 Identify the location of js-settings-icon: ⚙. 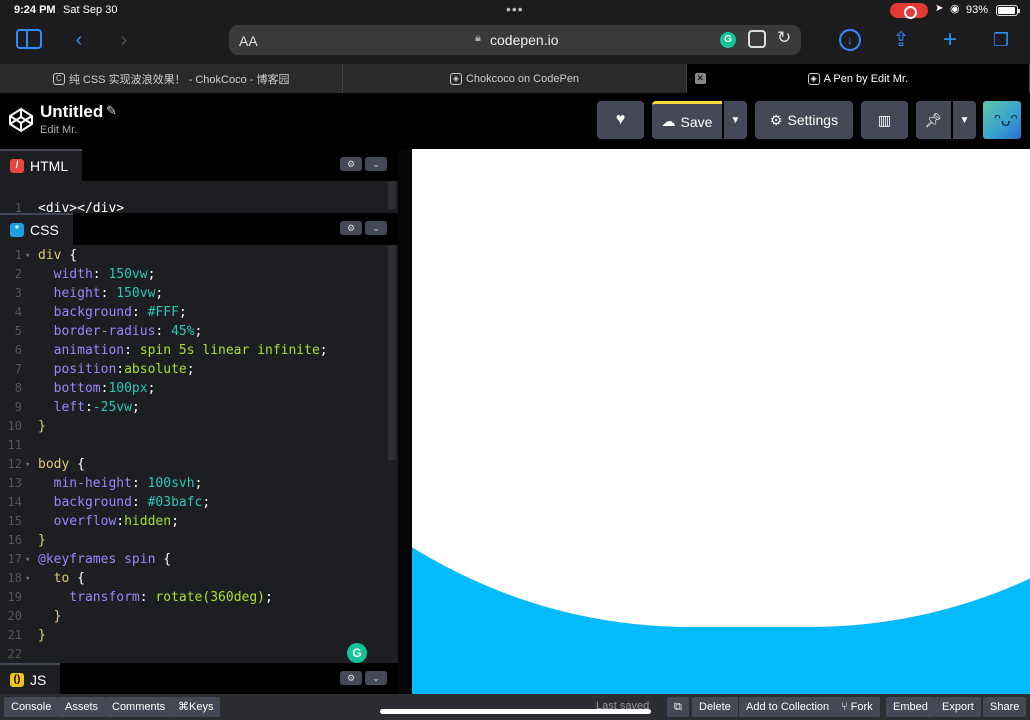
(351, 678).